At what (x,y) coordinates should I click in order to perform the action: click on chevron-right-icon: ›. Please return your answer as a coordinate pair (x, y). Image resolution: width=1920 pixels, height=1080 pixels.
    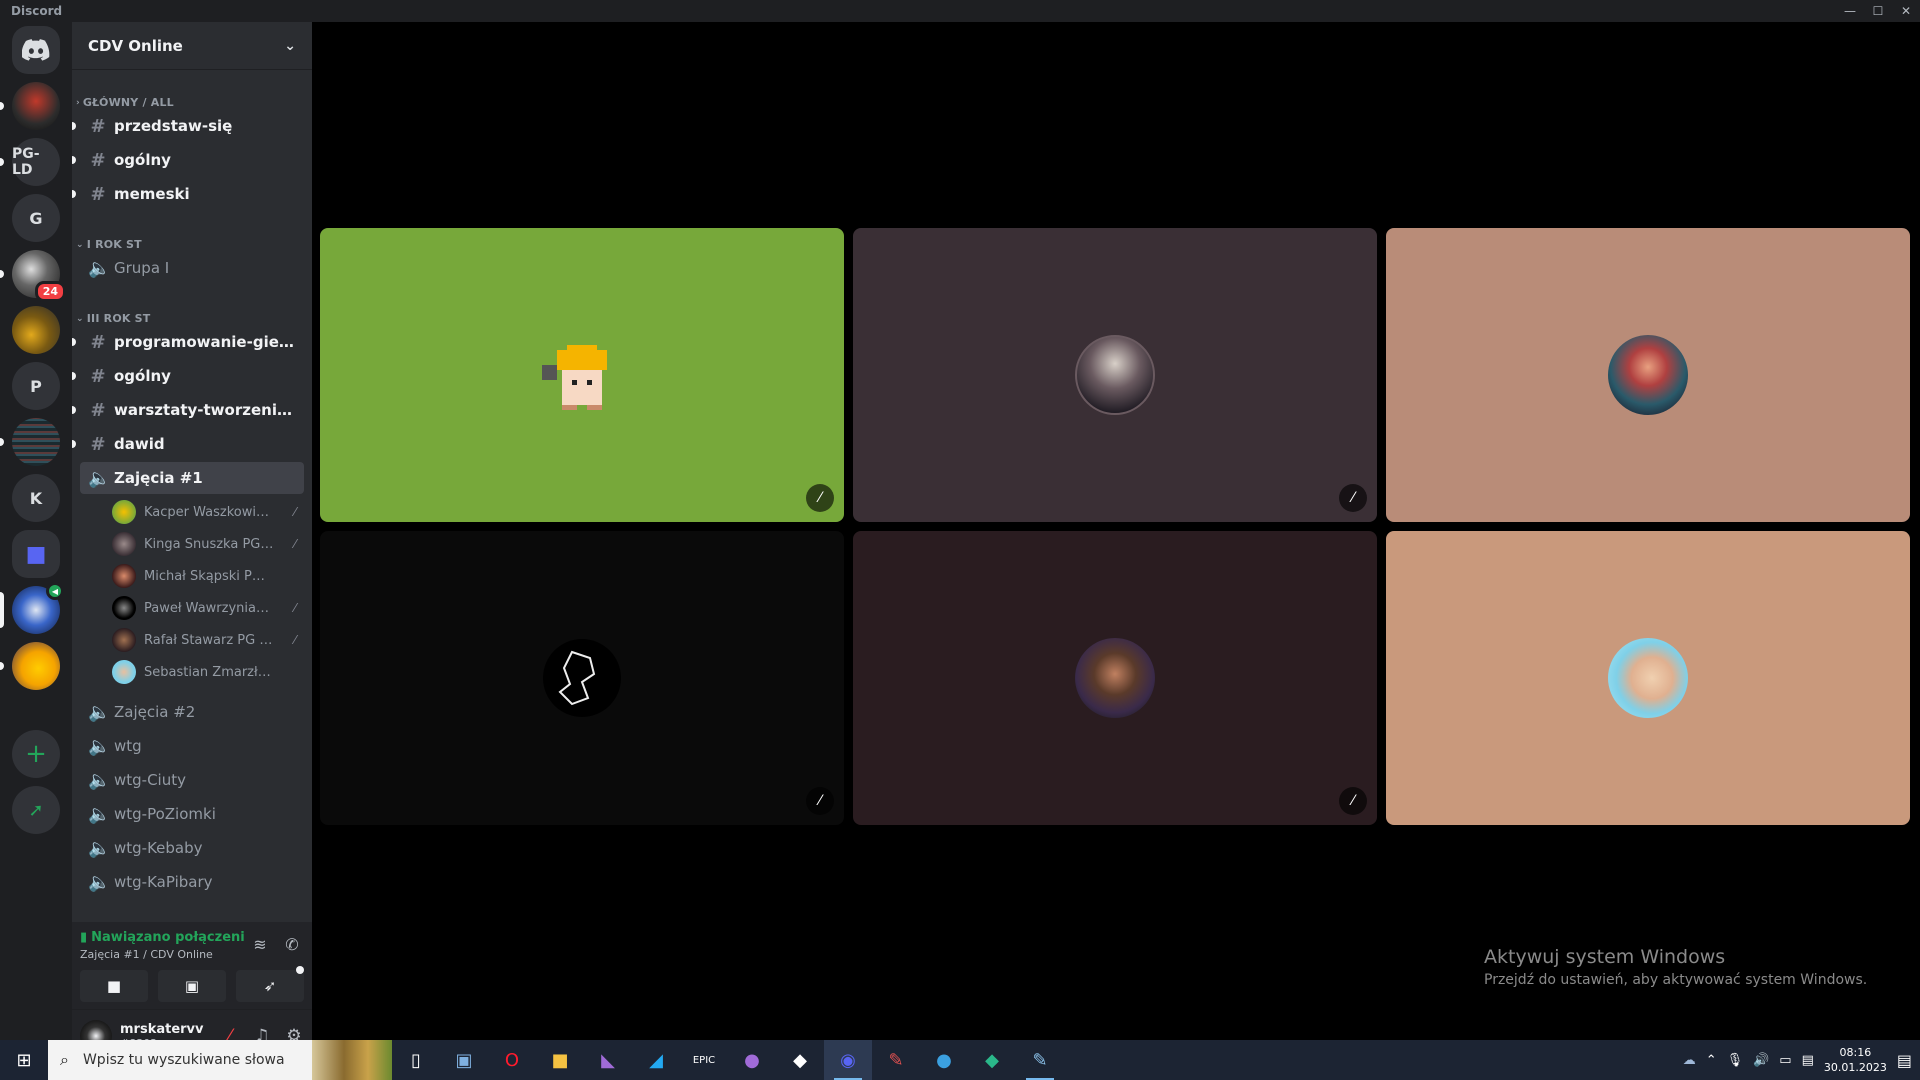
    Looking at the image, I should click on (78, 102).